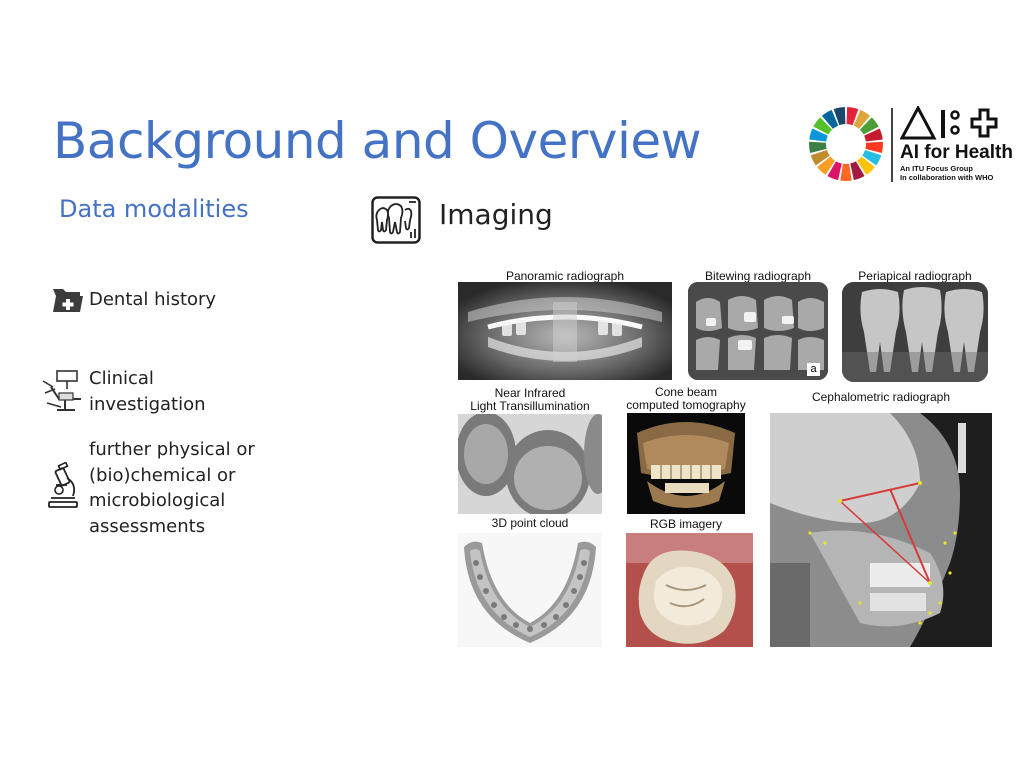 Image resolution: width=1024 pixels, height=768 pixels. I want to click on caption-nir-line2: Light Transillumination, so click(530, 406).